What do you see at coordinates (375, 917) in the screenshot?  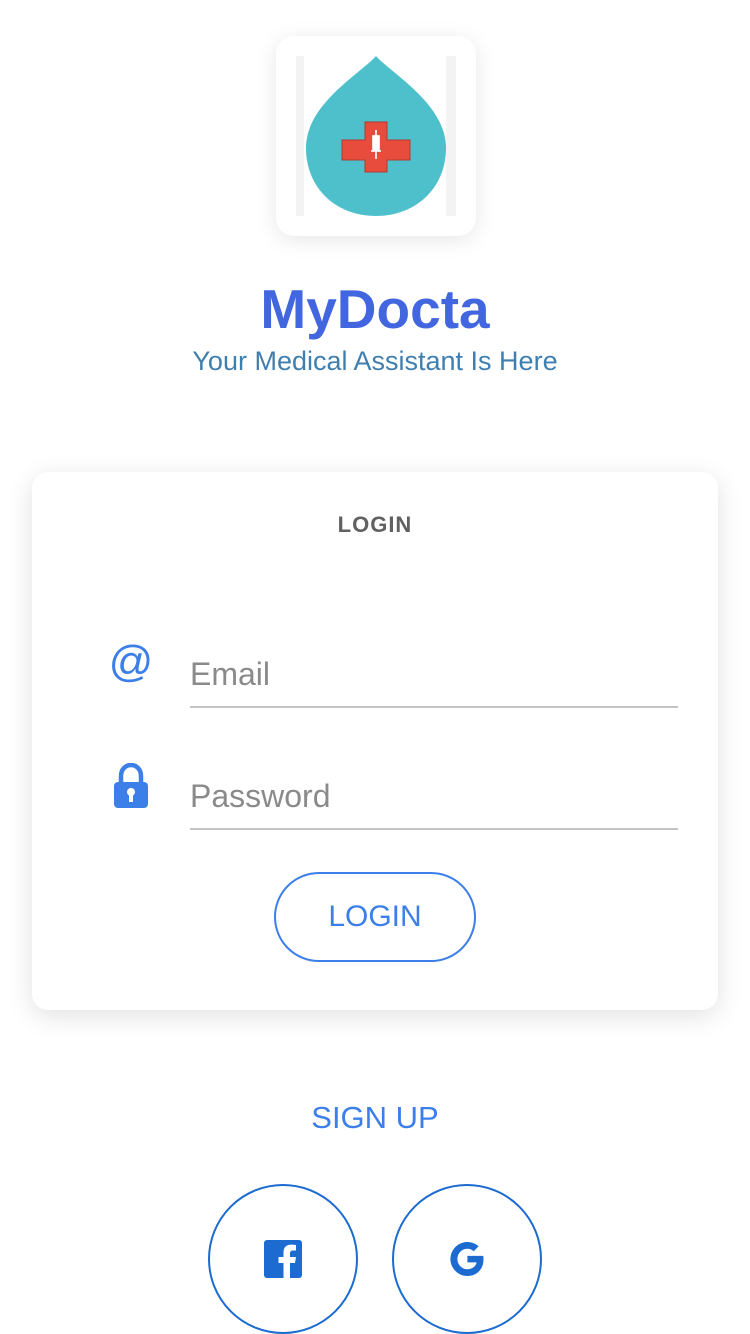 I see `login-button: LOGIN` at bounding box center [375, 917].